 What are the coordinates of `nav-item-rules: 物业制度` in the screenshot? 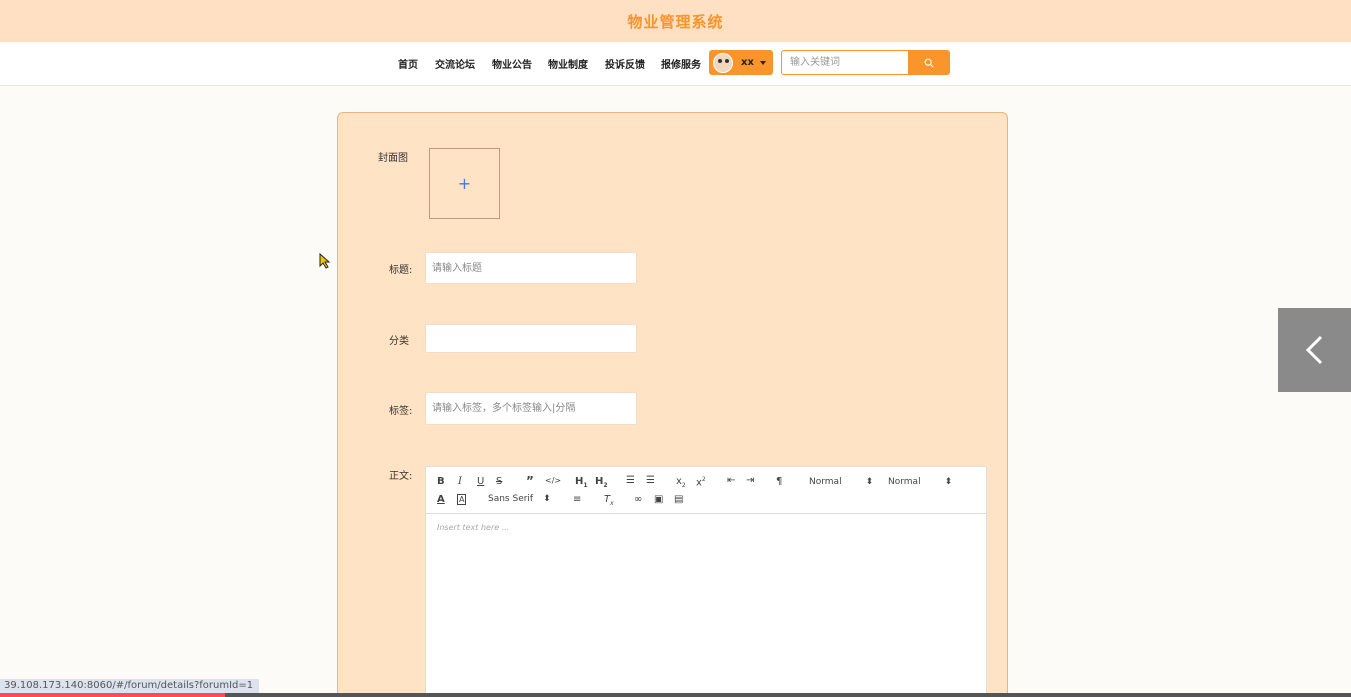 It's located at (568, 63).